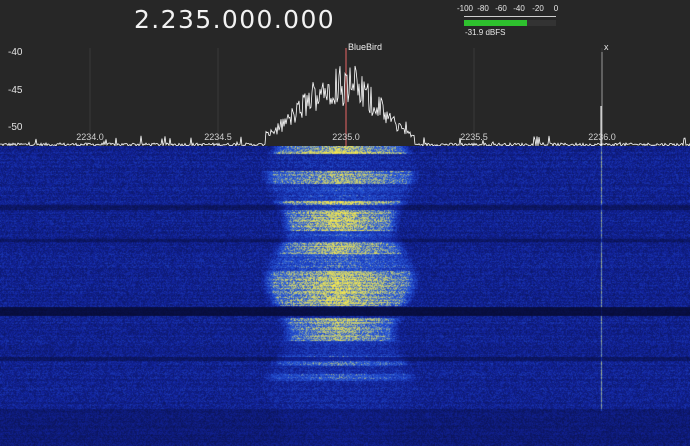 This screenshot has height=446, width=690. Describe the element at coordinates (90, 137) in the screenshot. I see `x-tick-label: 2234.0` at that location.